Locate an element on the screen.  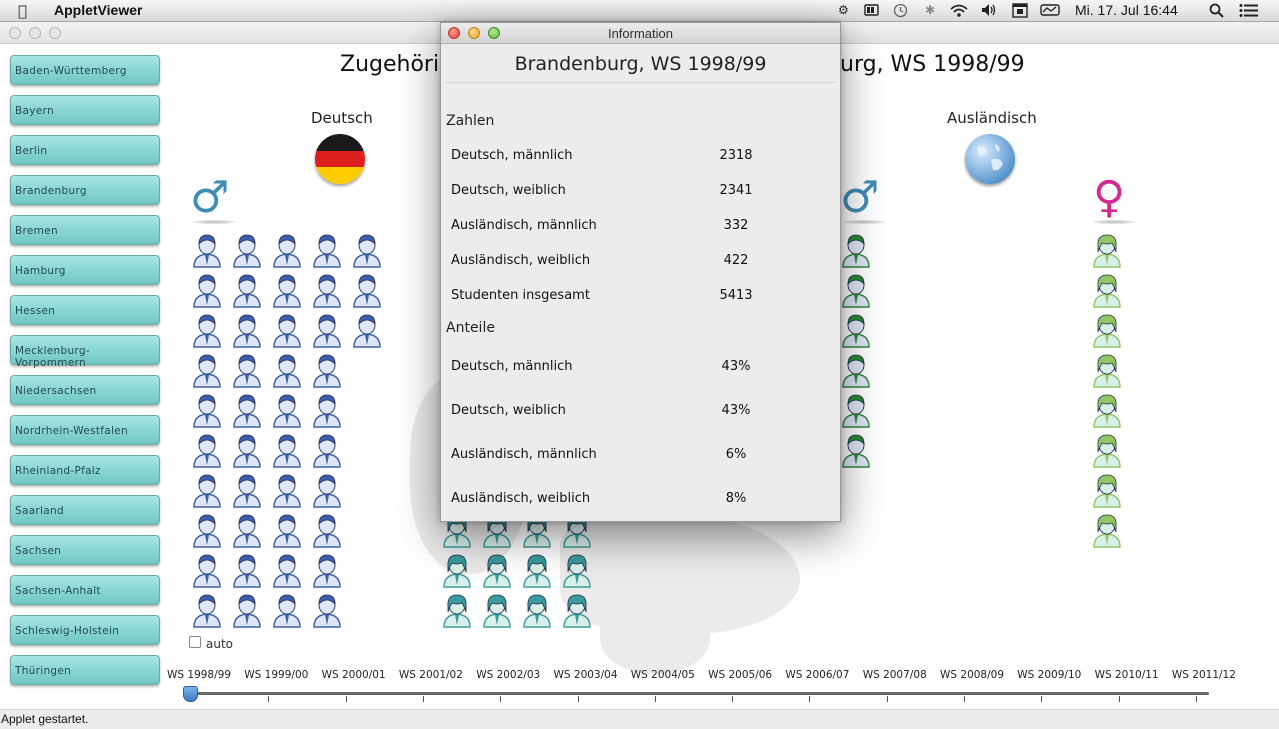
state-button-sachsen: Sachsen is located at coordinates (85, 550).